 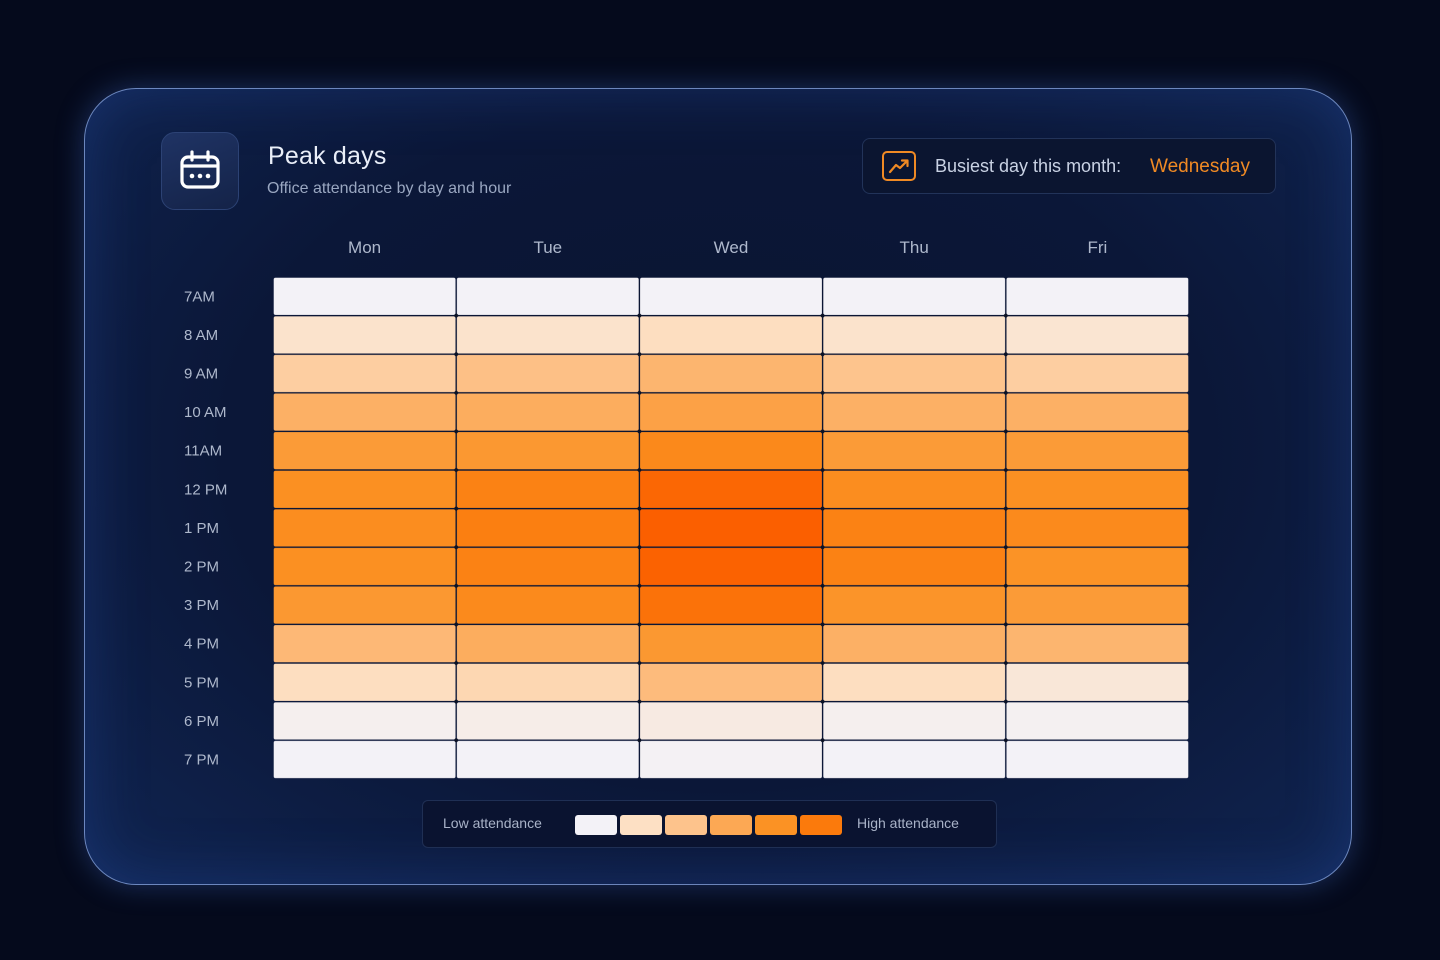 What do you see at coordinates (203, 451) in the screenshot?
I see `y-tick-label: 11AM` at bounding box center [203, 451].